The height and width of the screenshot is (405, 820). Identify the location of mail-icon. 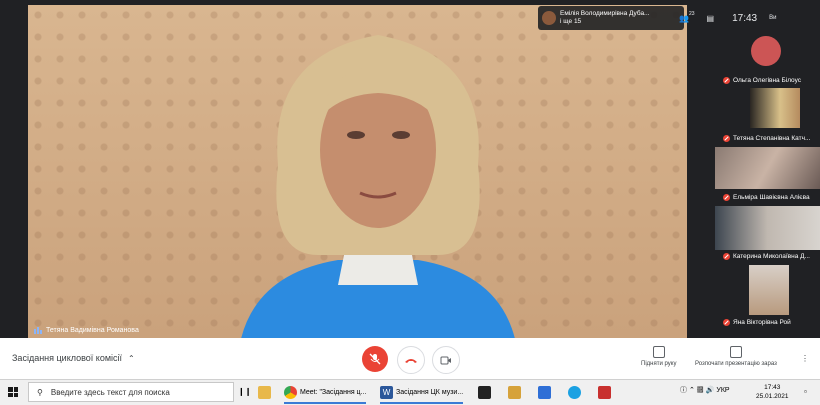
(544, 392).